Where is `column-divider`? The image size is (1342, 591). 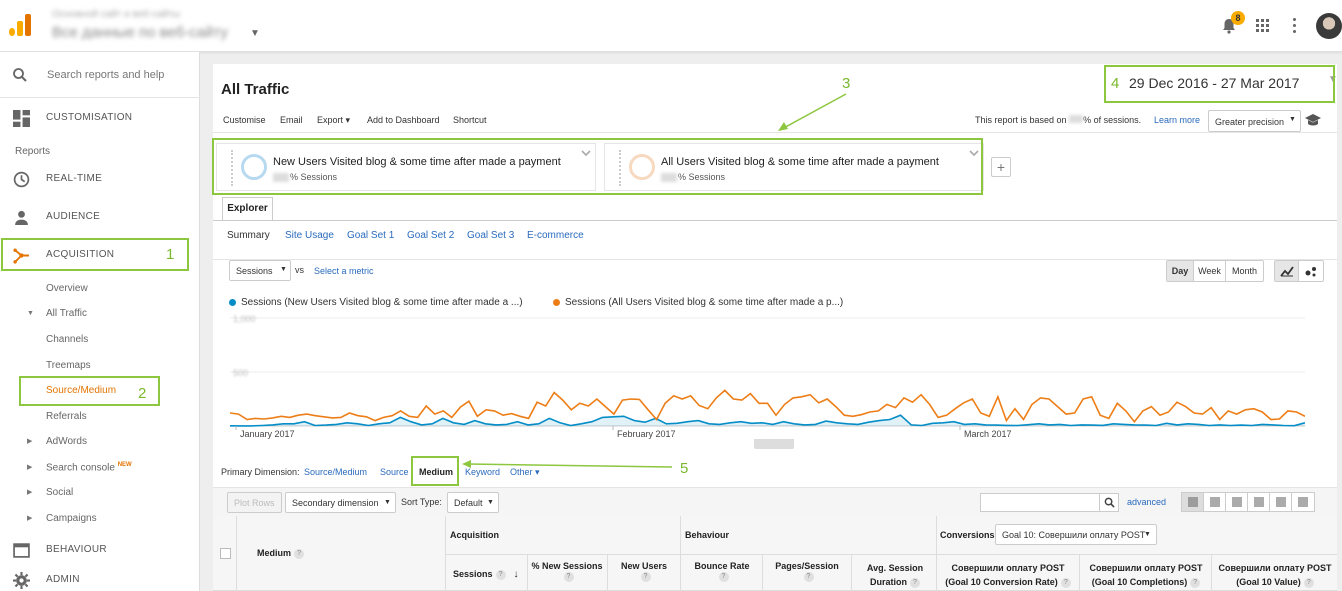
column-divider is located at coordinates (1079, 572).